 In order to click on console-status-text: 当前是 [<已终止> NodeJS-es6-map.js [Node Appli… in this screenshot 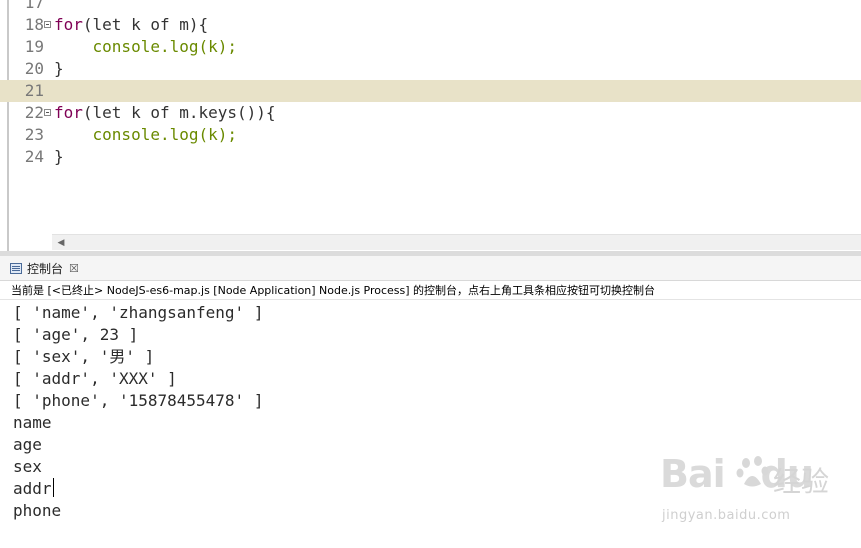, I will do `click(430, 290)`.